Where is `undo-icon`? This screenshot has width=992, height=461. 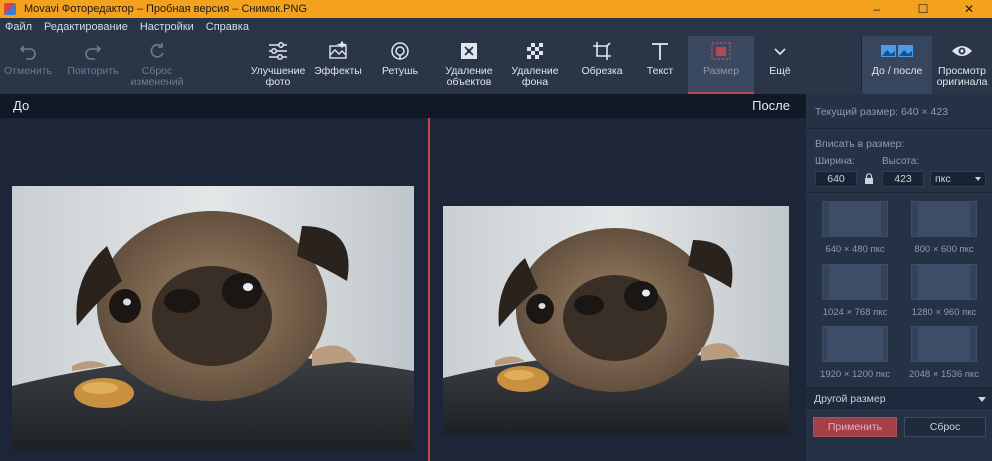 undo-icon is located at coordinates (28, 51).